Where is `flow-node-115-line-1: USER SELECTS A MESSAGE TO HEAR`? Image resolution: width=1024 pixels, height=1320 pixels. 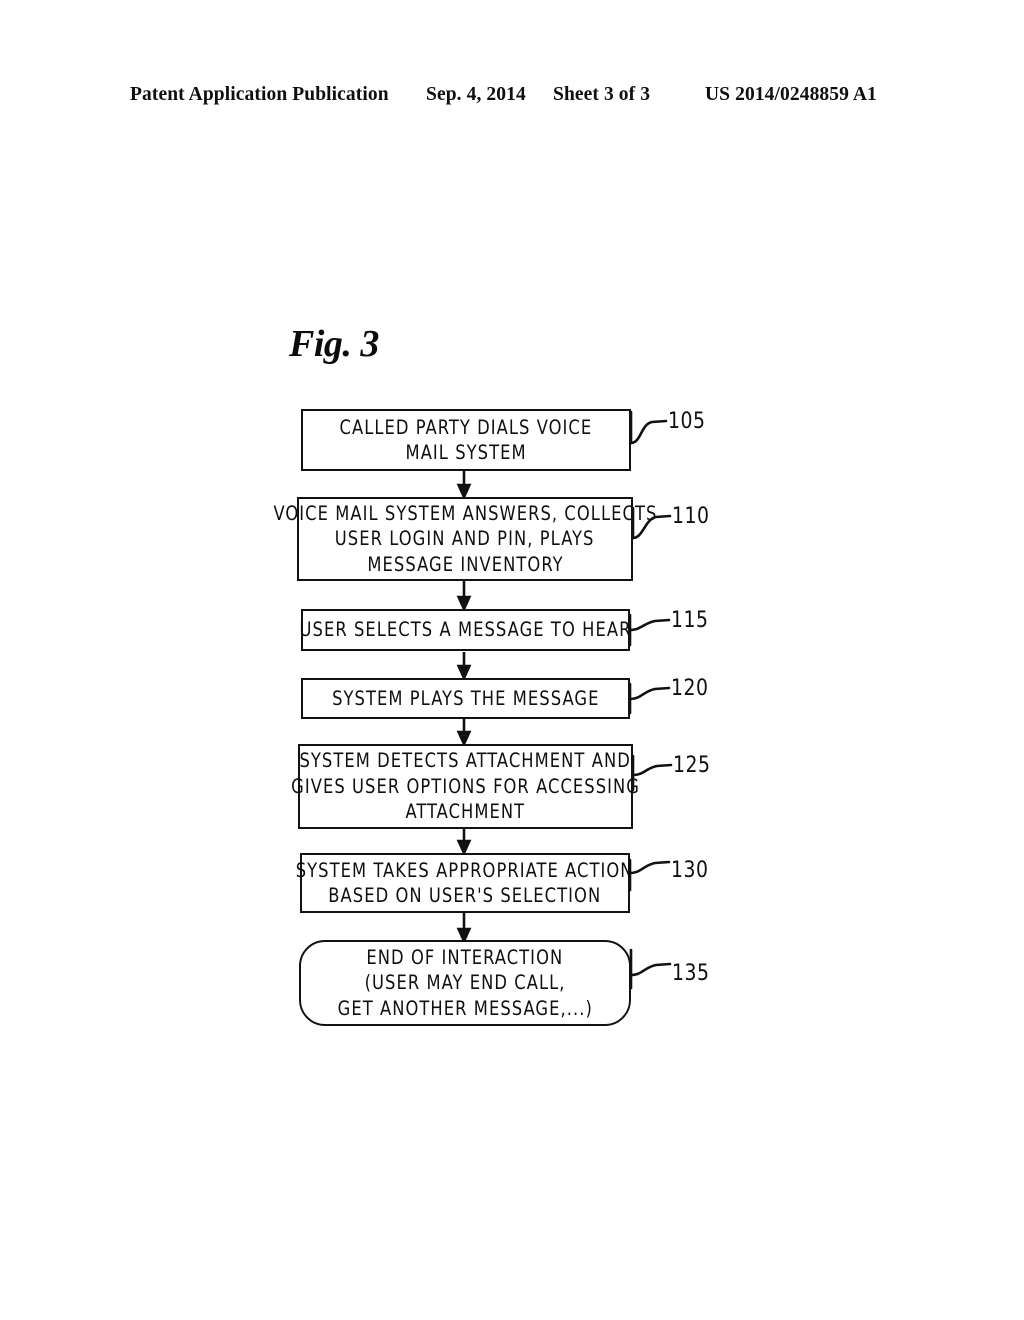 flow-node-115-line-1: USER SELECTS A MESSAGE TO HEAR is located at coordinates (465, 630).